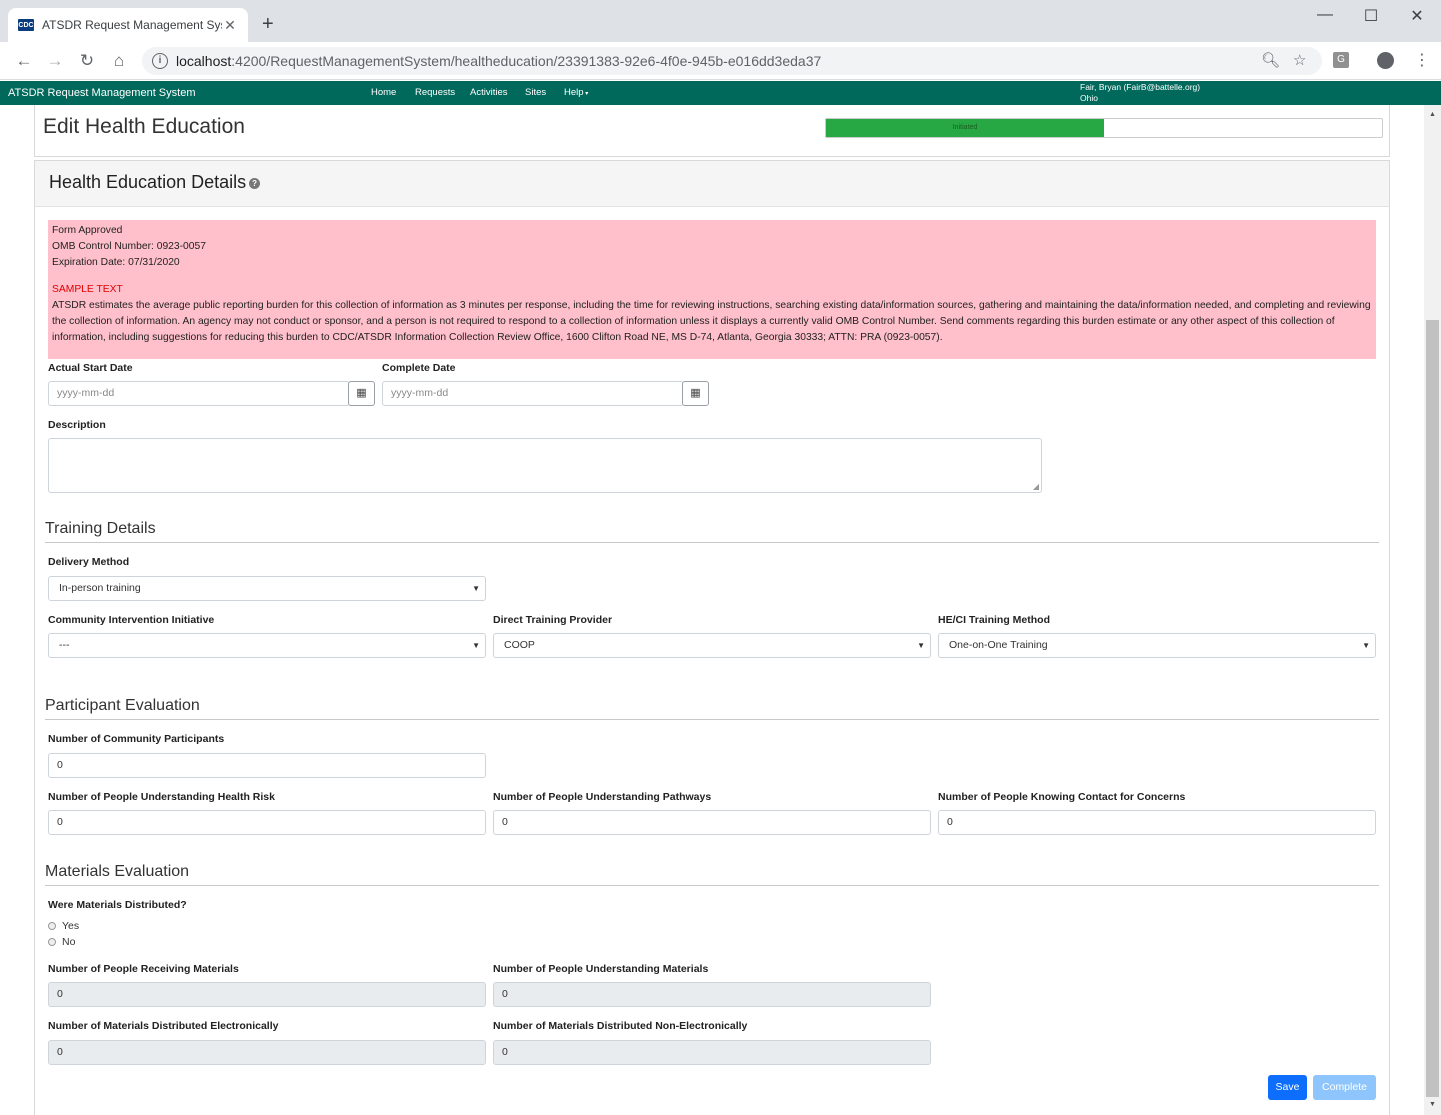 Image resolution: width=1441 pixels, height=1115 pixels. What do you see at coordinates (129, 246) in the screenshot?
I see `notice-omb-number: OMB Control Number: 0923-0057` at bounding box center [129, 246].